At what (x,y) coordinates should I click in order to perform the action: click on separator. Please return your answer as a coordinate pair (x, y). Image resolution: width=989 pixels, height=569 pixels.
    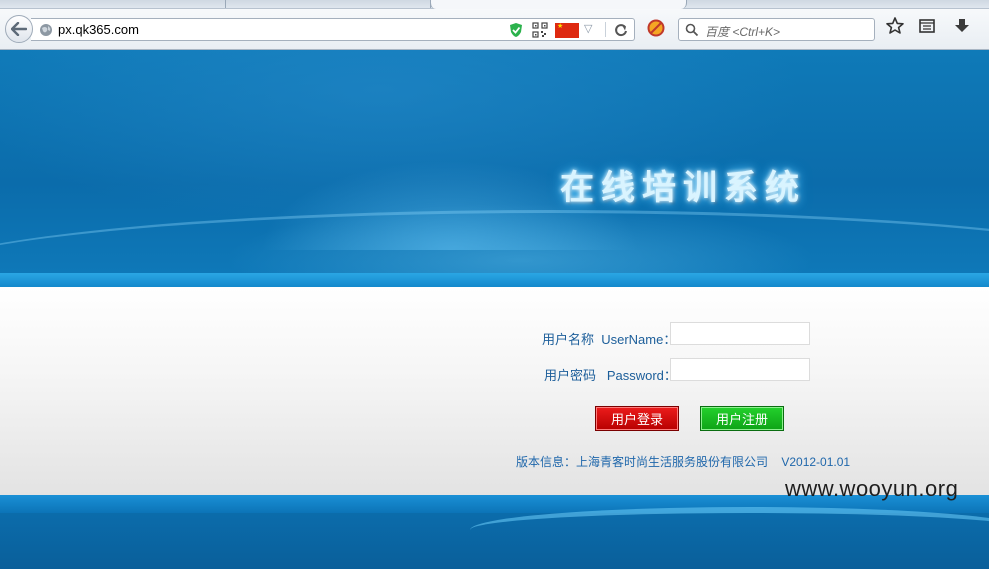
    Looking at the image, I should click on (605, 29).